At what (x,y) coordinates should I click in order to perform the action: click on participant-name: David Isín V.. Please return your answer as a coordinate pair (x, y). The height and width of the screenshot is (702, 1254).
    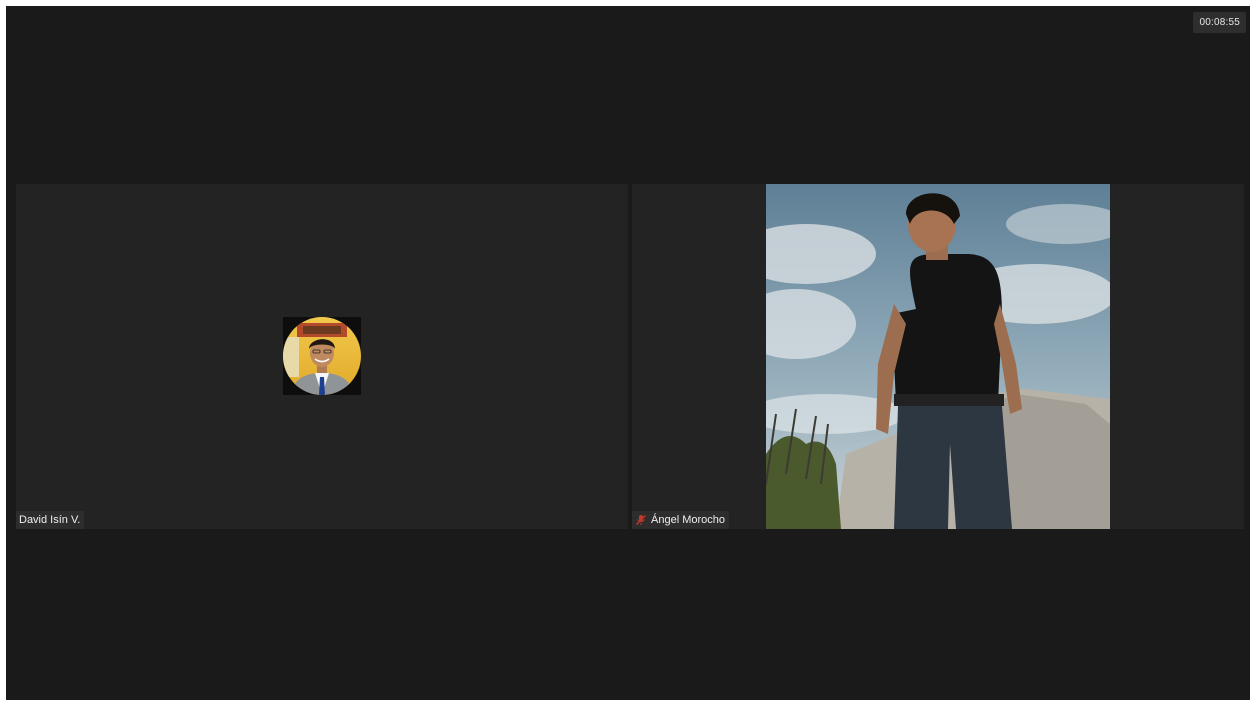
    Looking at the image, I should click on (50, 520).